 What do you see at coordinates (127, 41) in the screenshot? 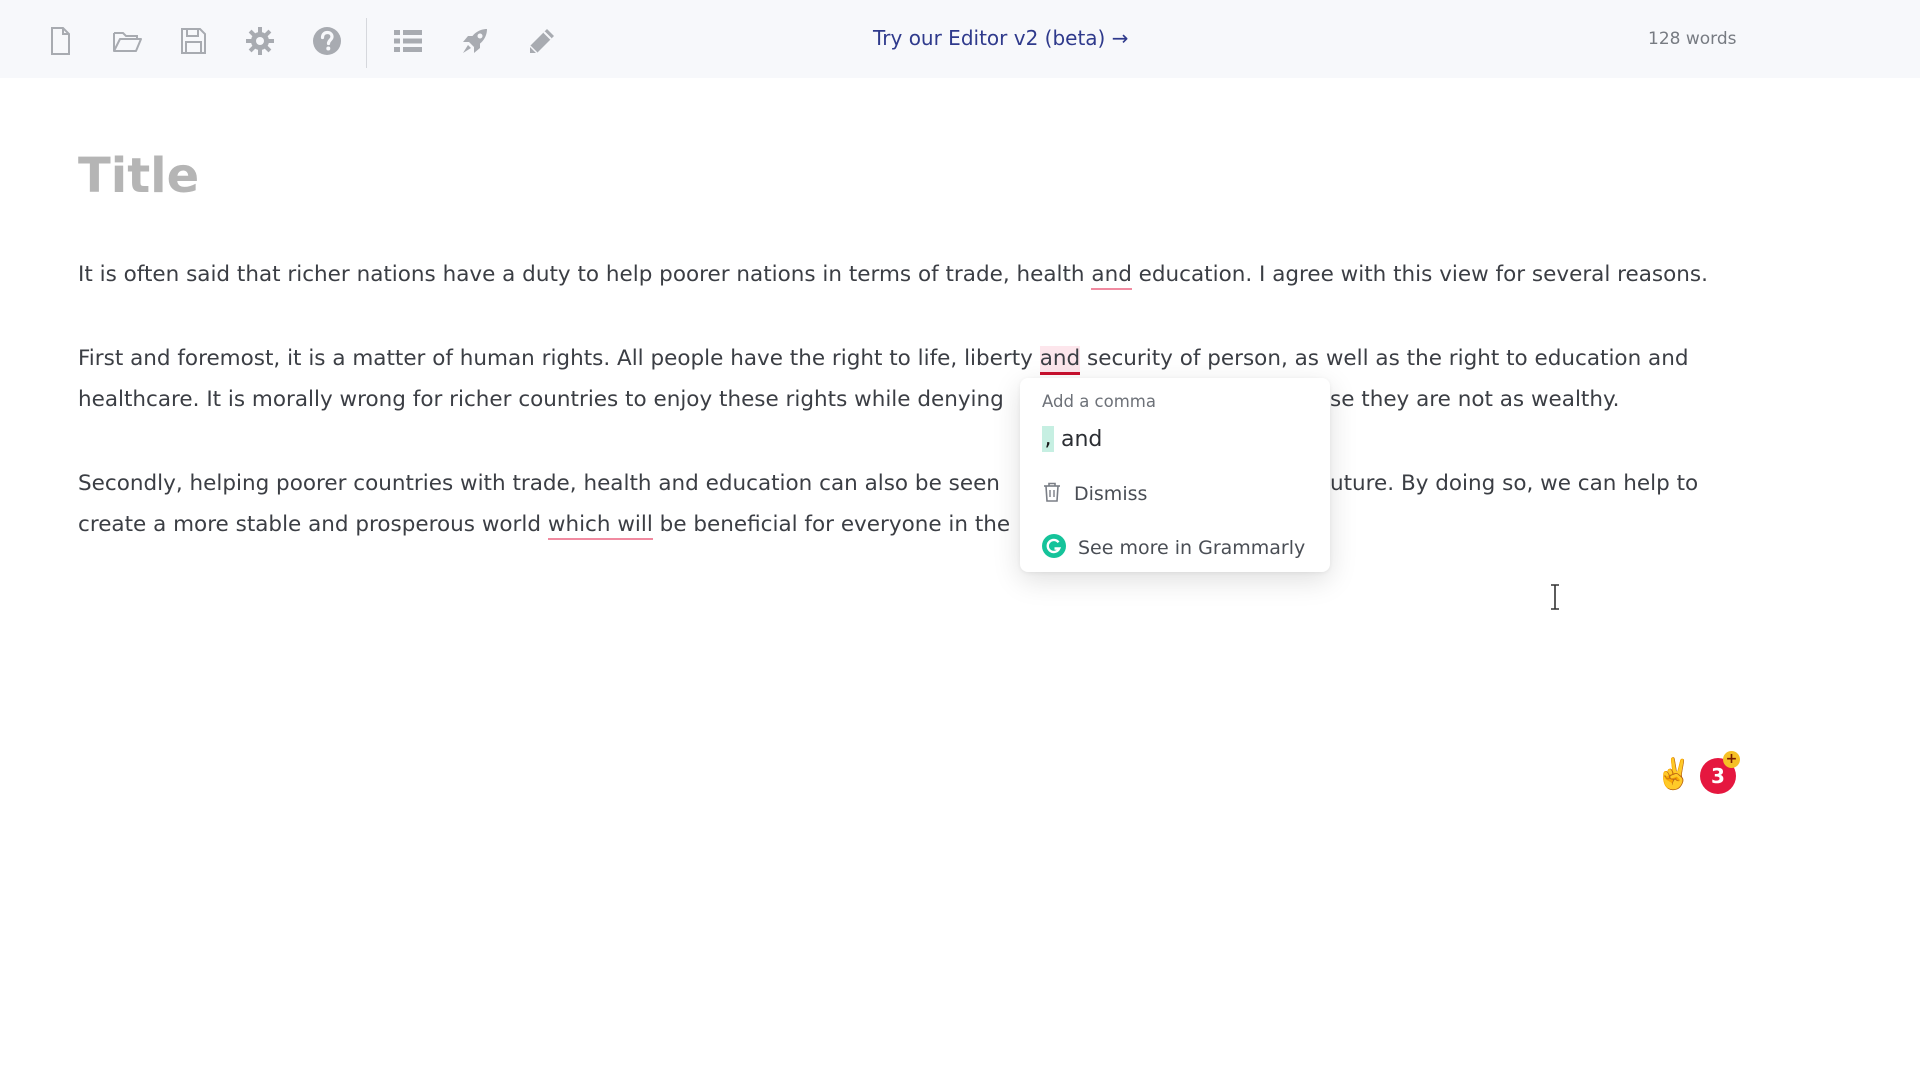
I see `open-folder-icon` at bounding box center [127, 41].